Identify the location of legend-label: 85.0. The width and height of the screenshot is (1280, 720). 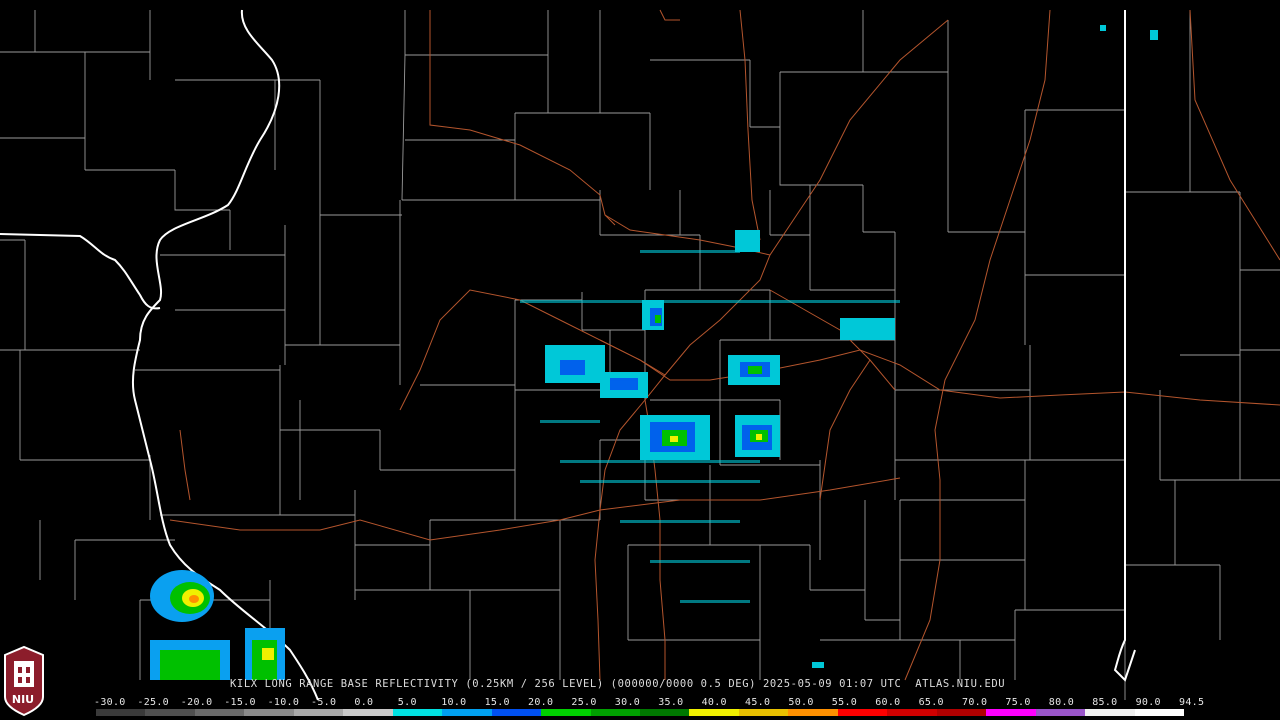
(1105, 702).